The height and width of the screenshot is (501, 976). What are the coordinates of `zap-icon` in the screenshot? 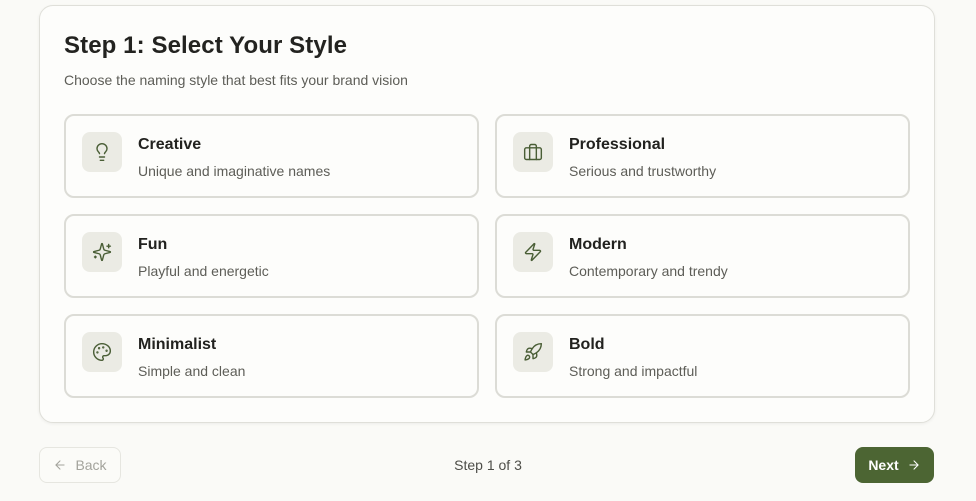 It's located at (533, 252).